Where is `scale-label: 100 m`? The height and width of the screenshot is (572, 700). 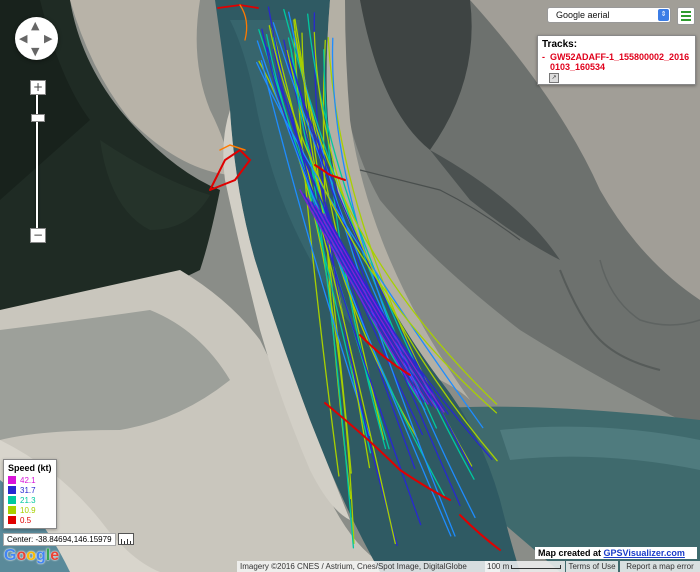
scale-label: 100 m is located at coordinates (498, 566).